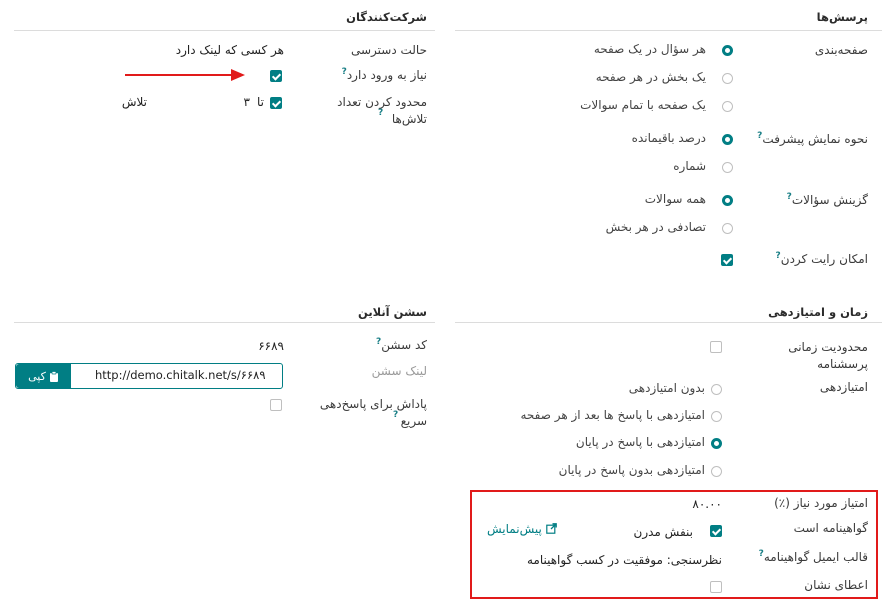 The width and height of the screenshot is (882, 615). I want to click on time-scoring-divider, so click(668, 322).